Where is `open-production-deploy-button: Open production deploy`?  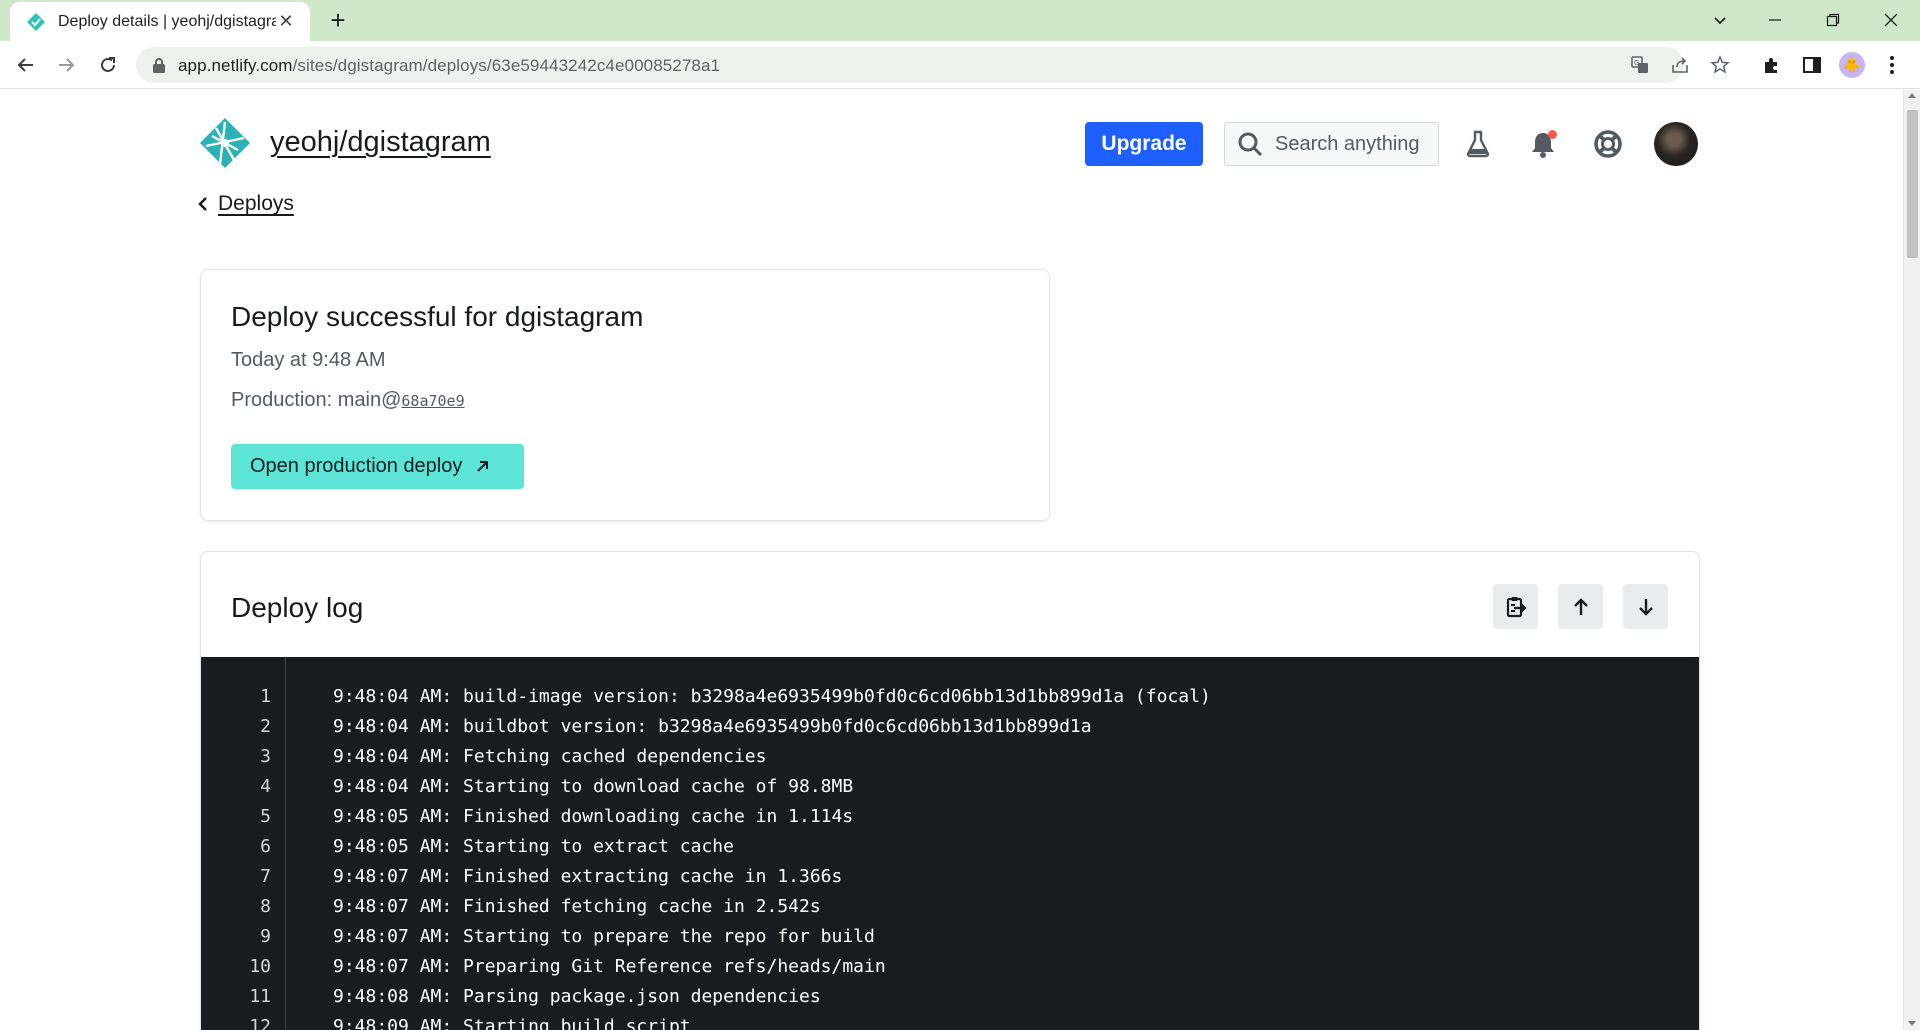
open-production-deploy-button: Open production deploy is located at coordinates (377, 466).